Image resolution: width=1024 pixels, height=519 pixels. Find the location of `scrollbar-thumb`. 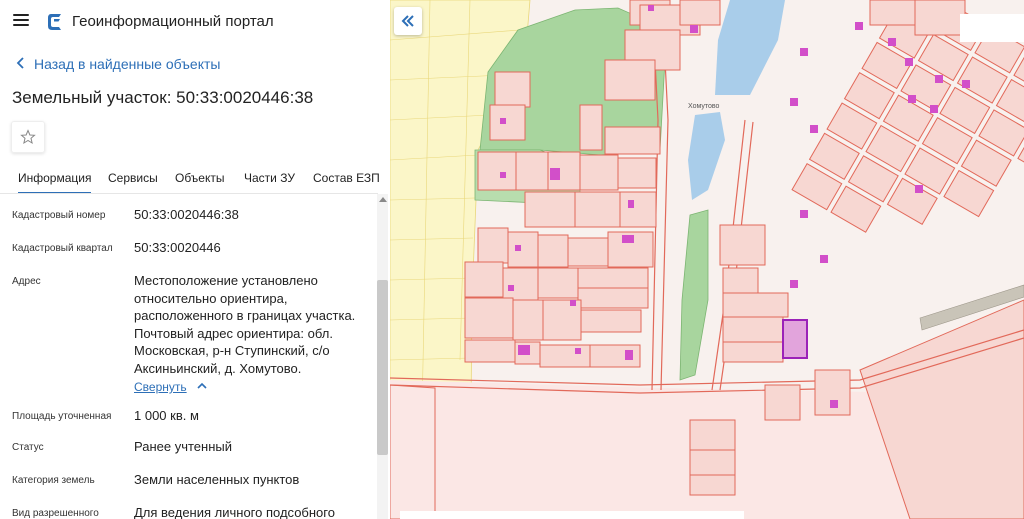

scrollbar-thumb is located at coordinates (382, 367).